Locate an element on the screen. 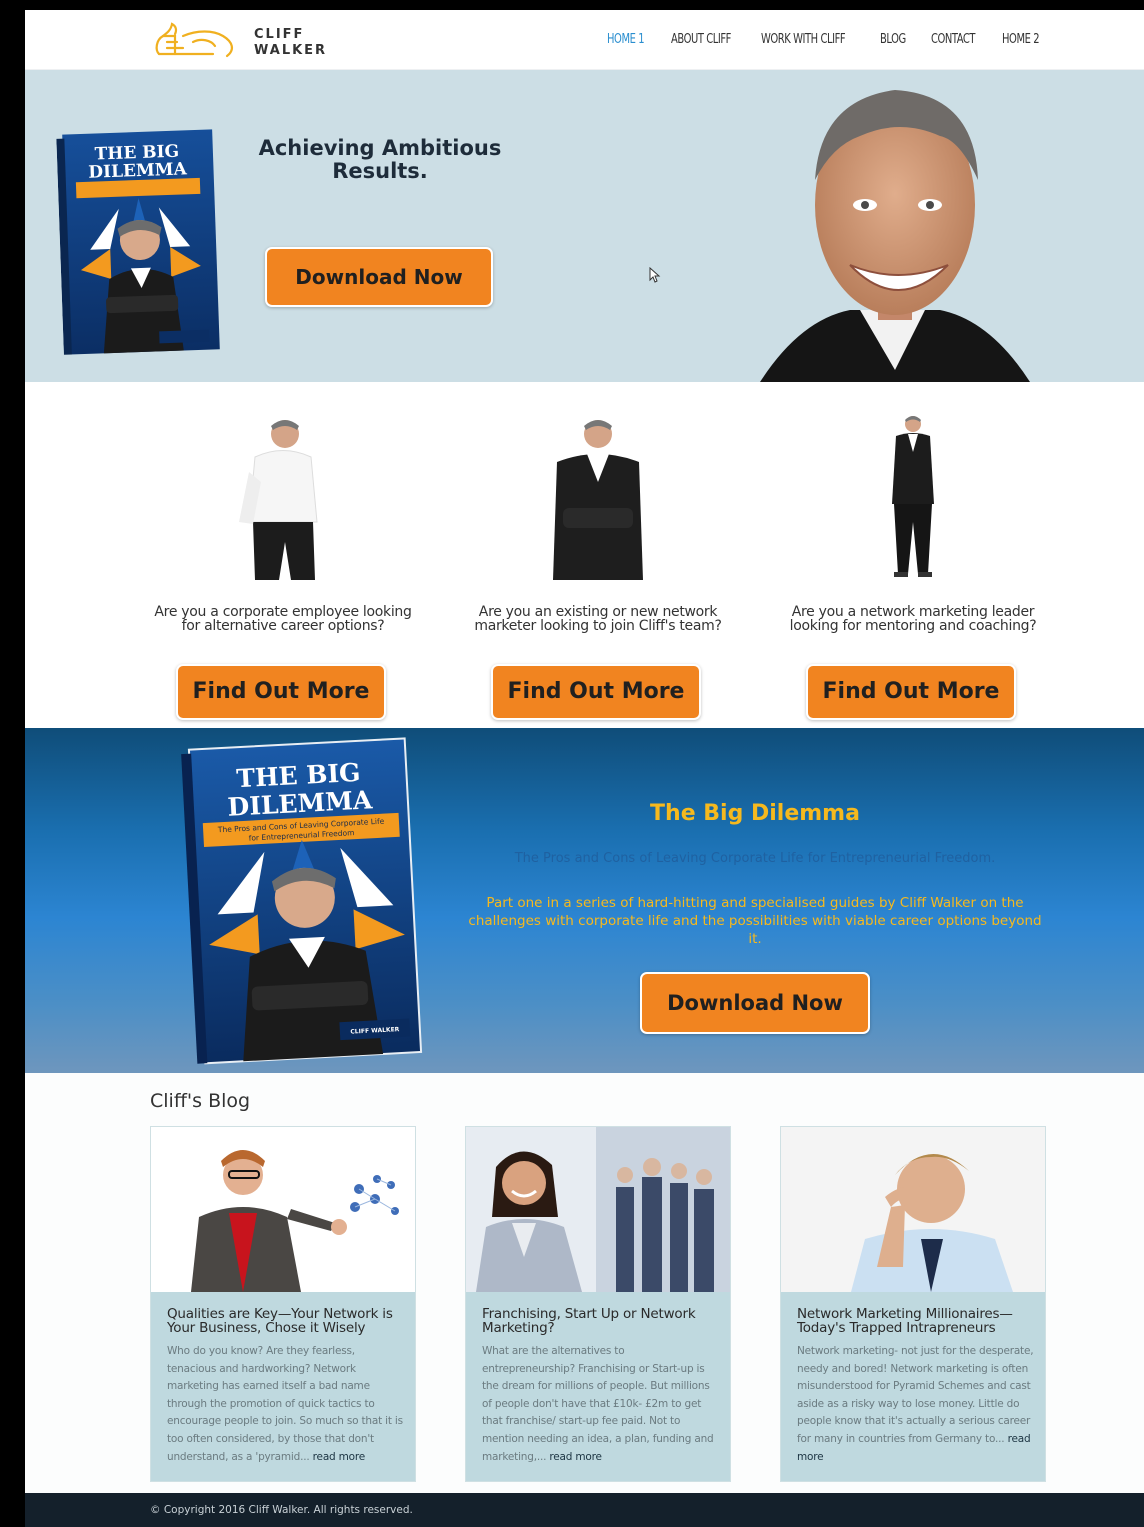  question-line-2: for alternative career options? is located at coordinates (283, 626).